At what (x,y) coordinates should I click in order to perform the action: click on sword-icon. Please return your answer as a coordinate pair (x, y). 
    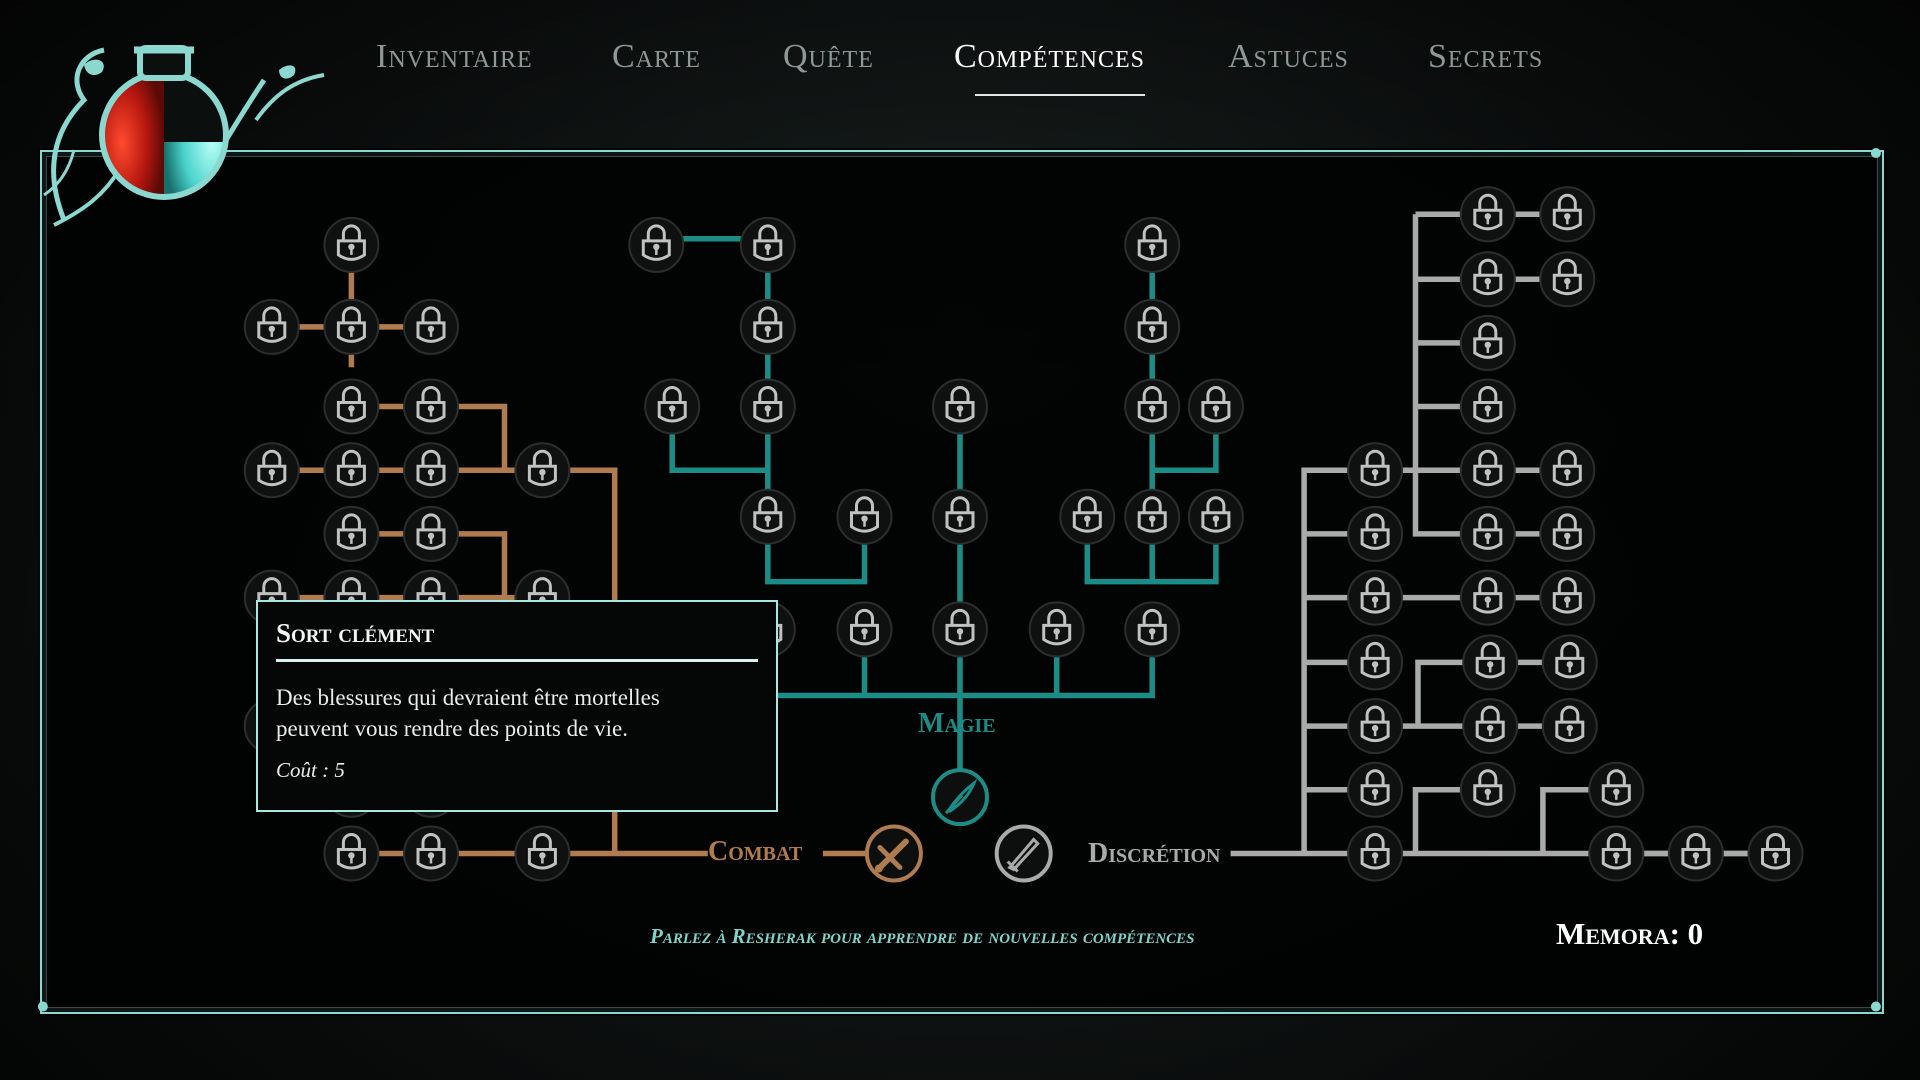
    Looking at the image, I should click on (893, 853).